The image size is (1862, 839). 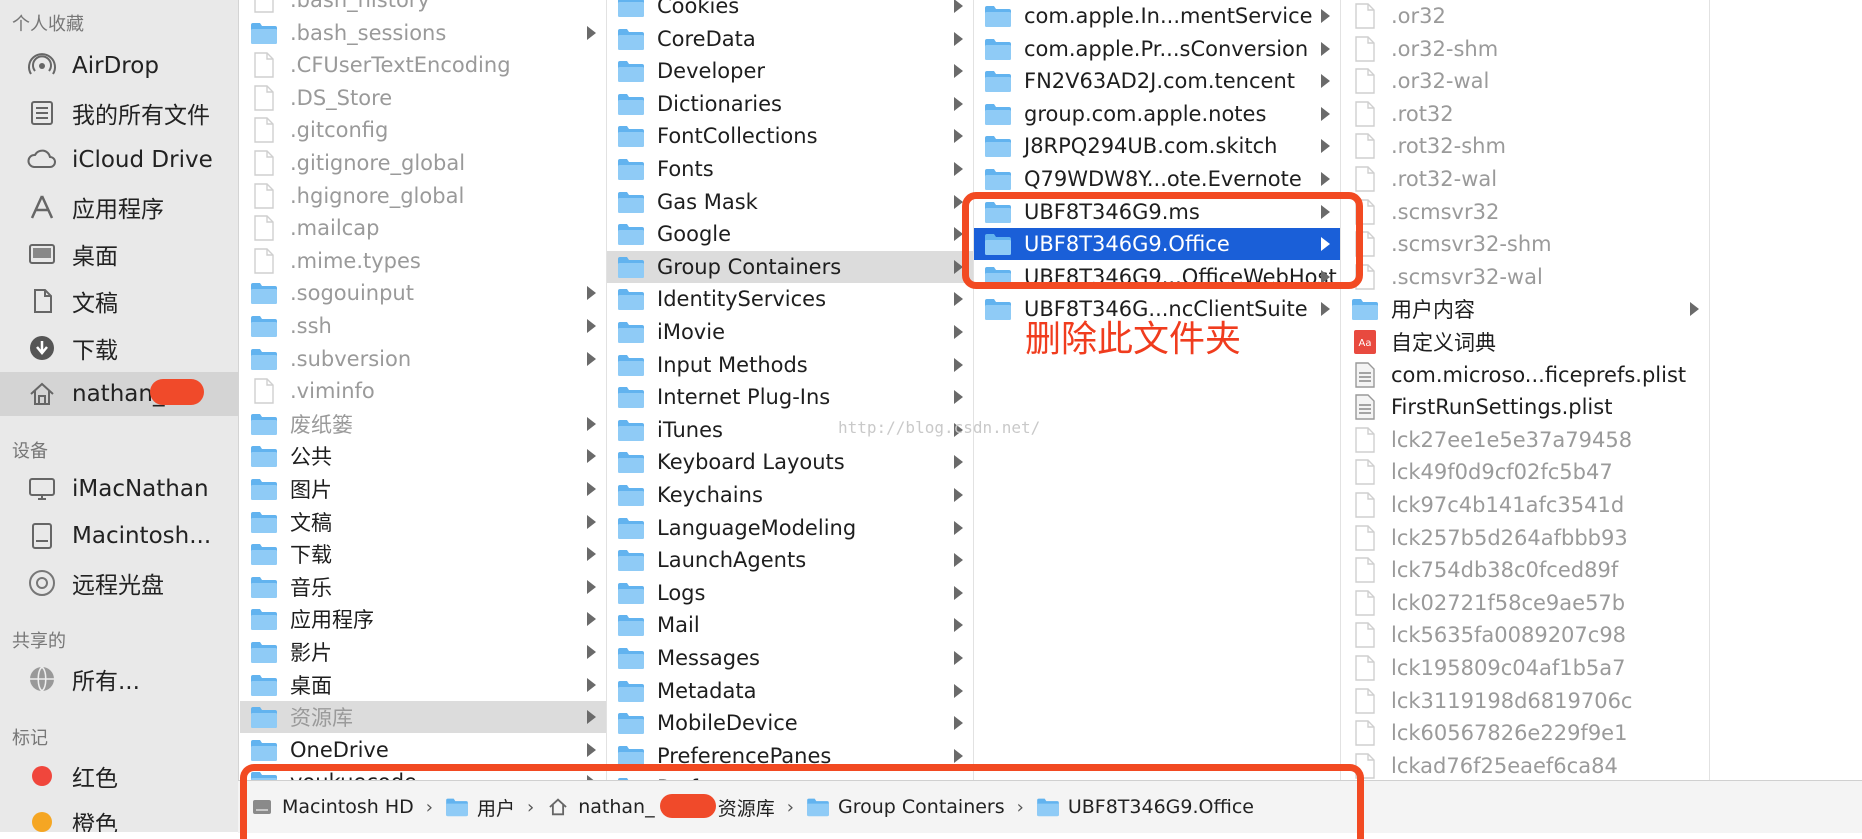 I want to click on file-row: .DS_Store, so click(x=423, y=98).